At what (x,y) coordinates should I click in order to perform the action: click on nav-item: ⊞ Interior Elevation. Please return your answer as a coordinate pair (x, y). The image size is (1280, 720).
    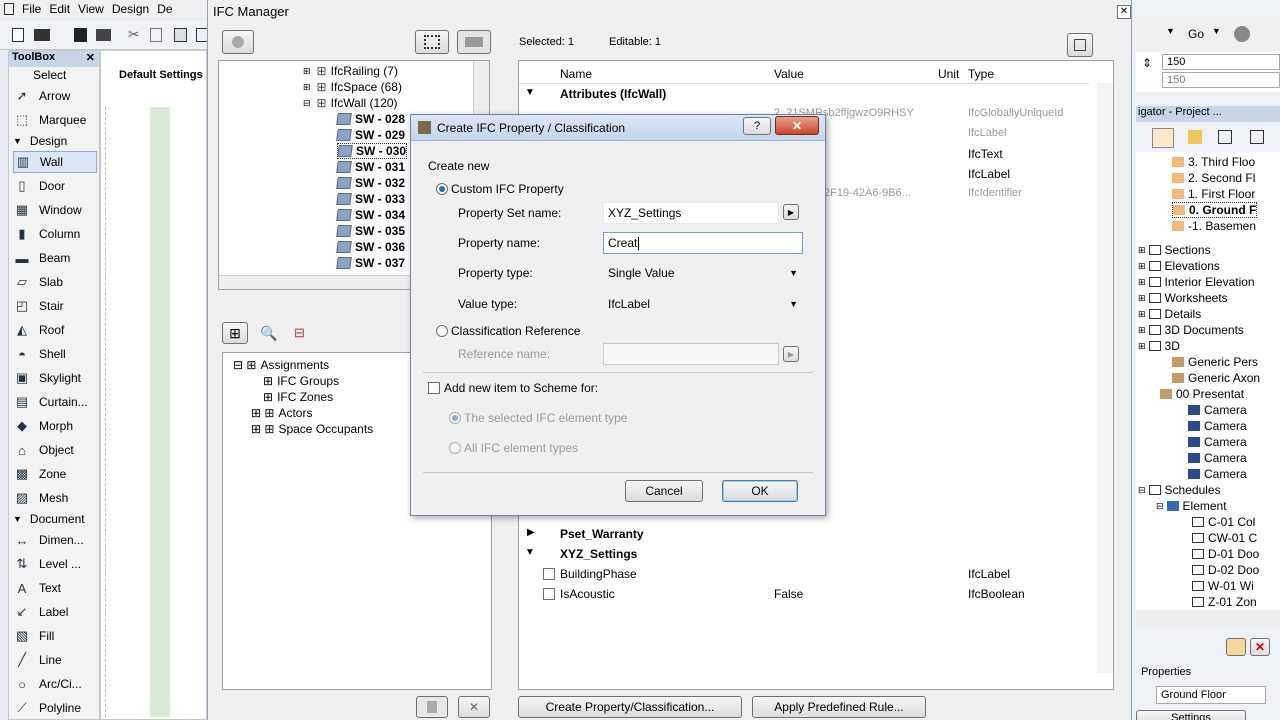
    Looking at the image, I should click on (1196, 282).